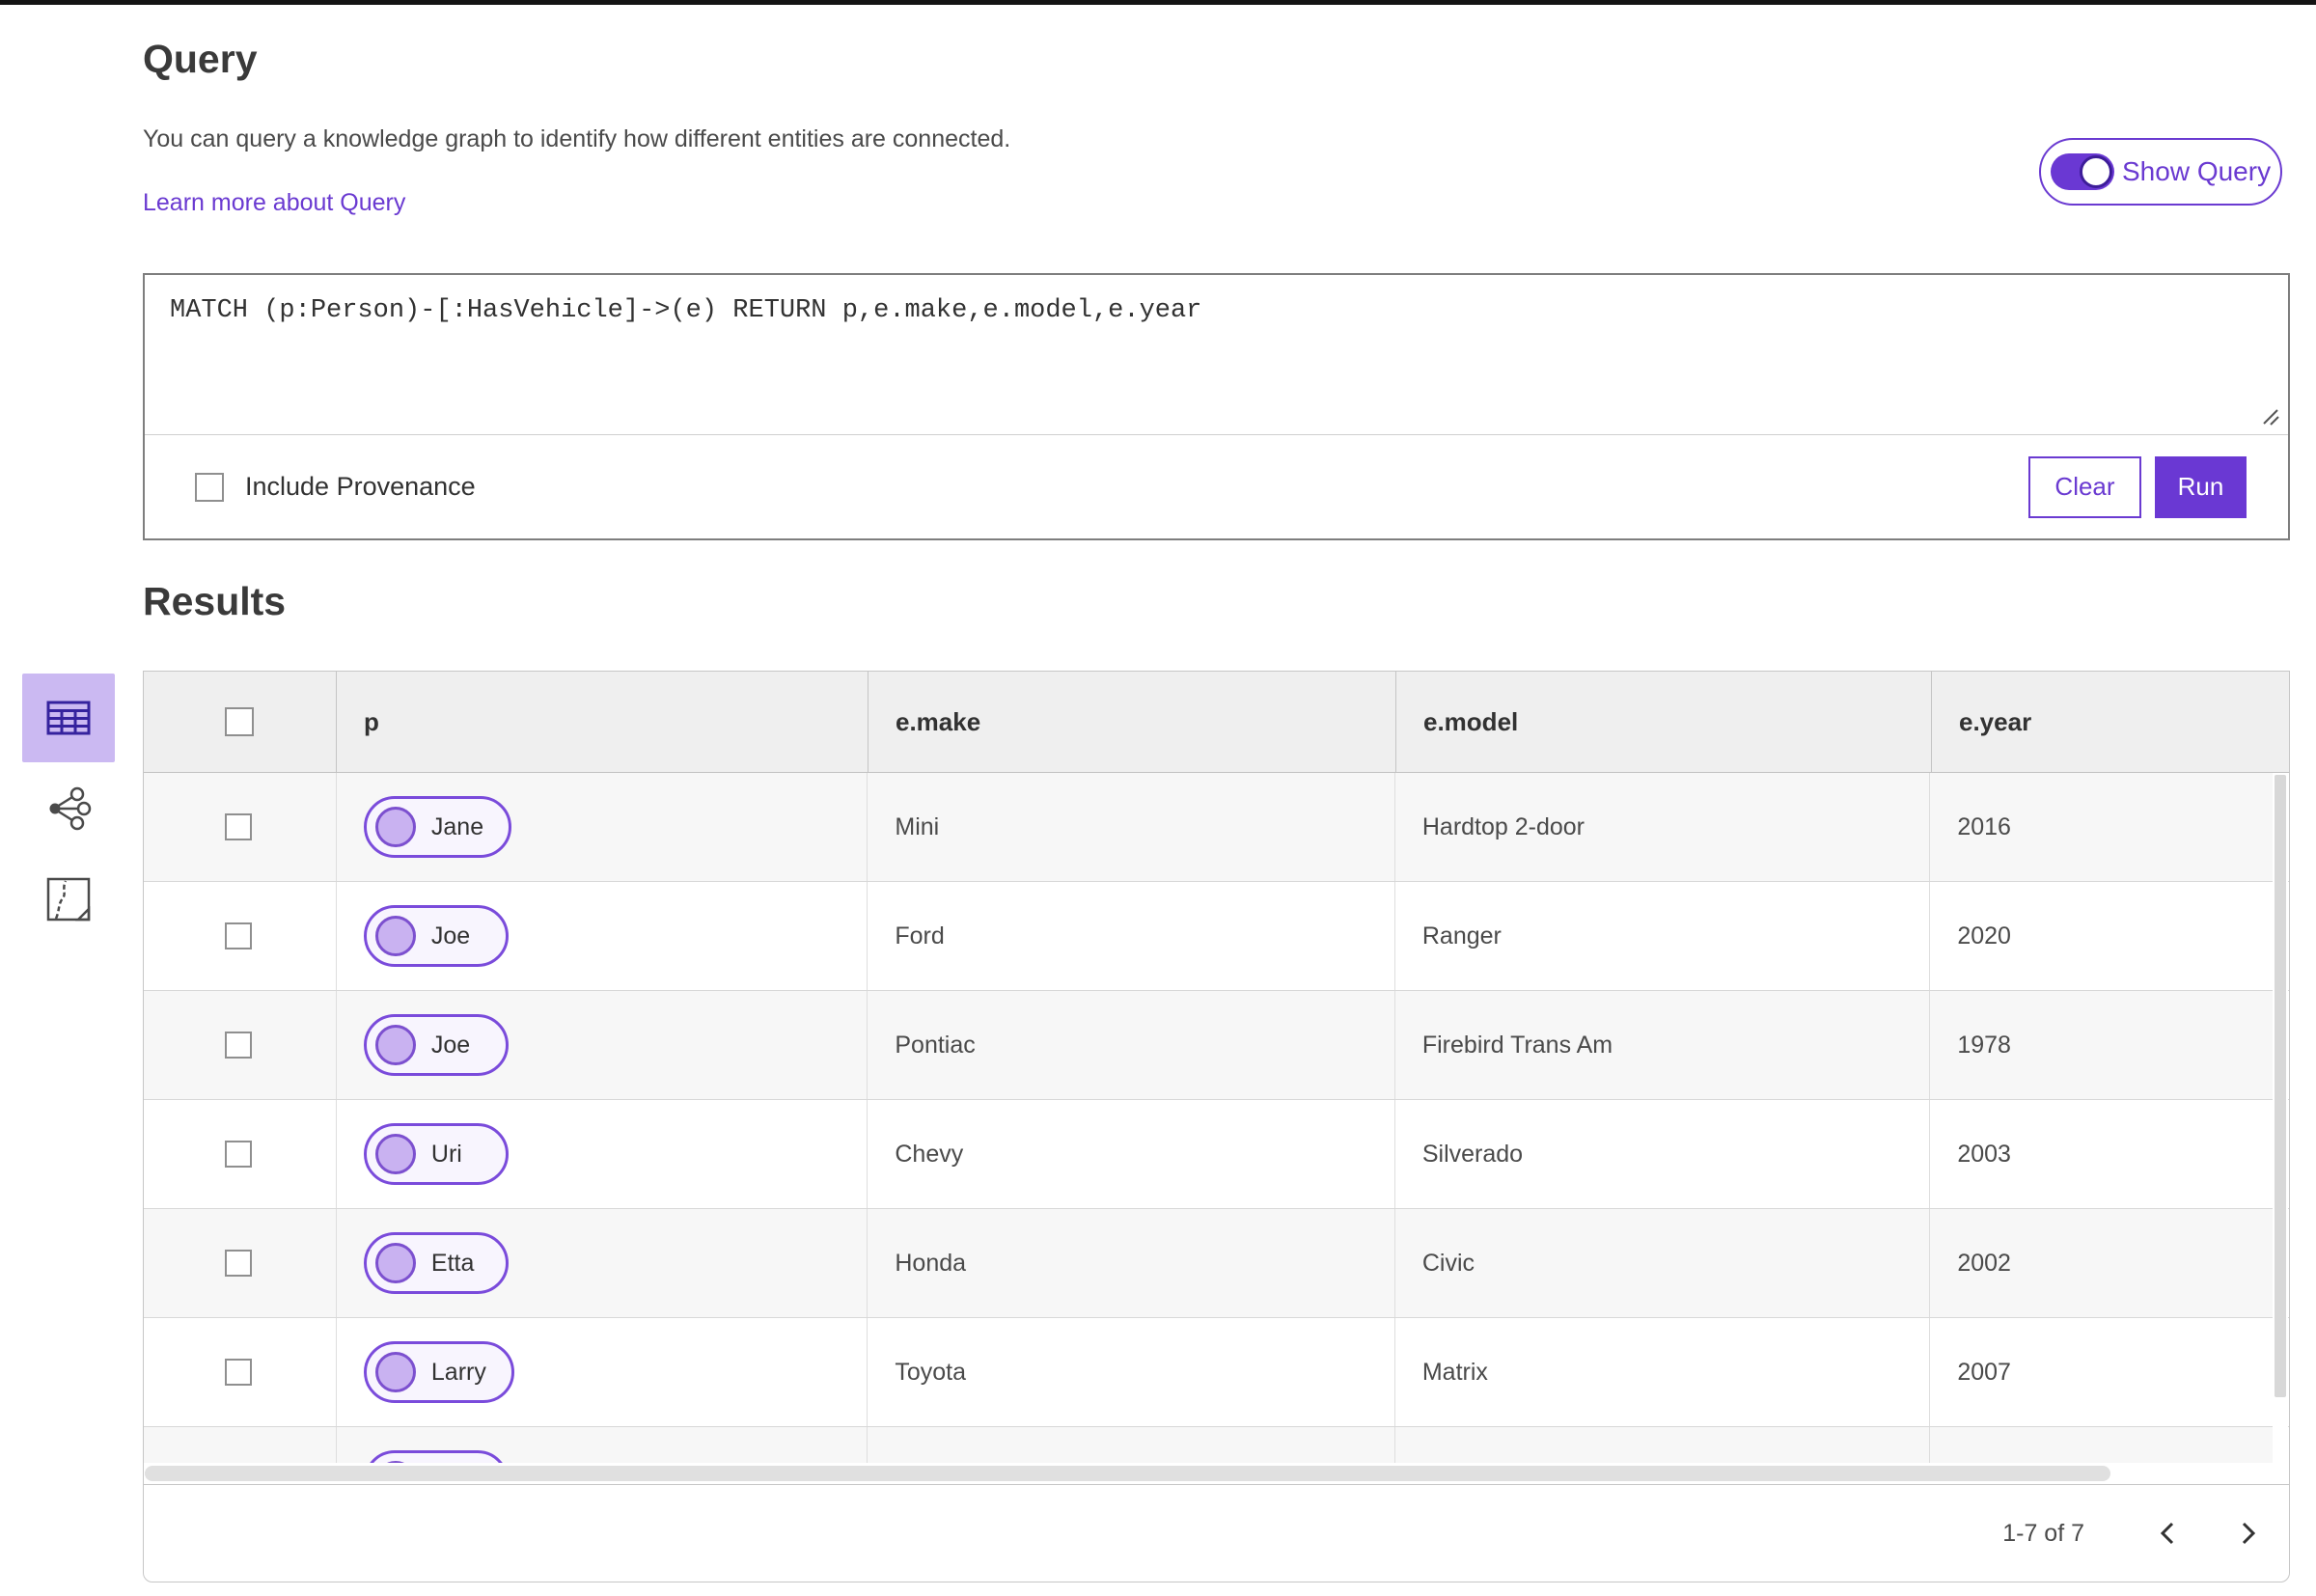 This screenshot has height=1596, width=2316. What do you see at coordinates (360, 487) in the screenshot?
I see `include-provenance-label: Include Provenance` at bounding box center [360, 487].